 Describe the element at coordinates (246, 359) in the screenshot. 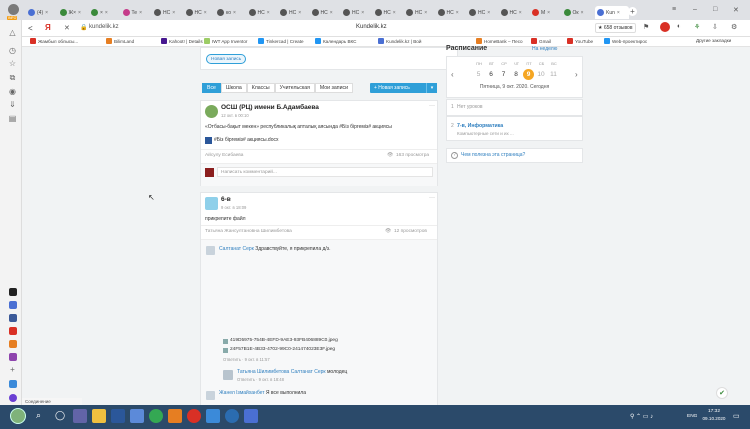

I see `comment-meta: Ответить · 9 окт. в 11:57` at that location.